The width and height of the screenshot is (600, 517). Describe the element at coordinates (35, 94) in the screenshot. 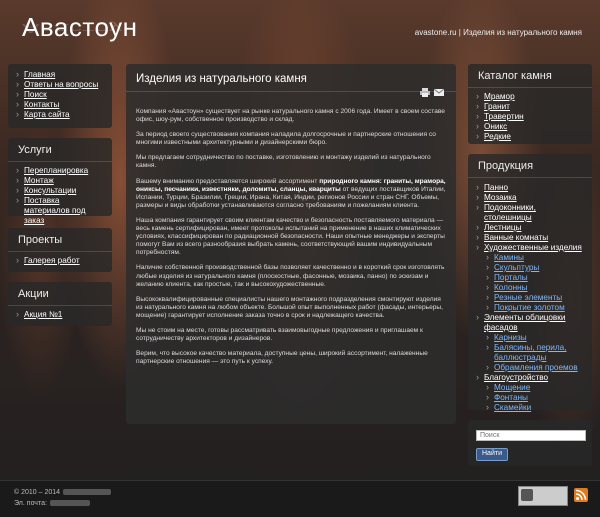

I see `nav-link: Поиск` at that location.